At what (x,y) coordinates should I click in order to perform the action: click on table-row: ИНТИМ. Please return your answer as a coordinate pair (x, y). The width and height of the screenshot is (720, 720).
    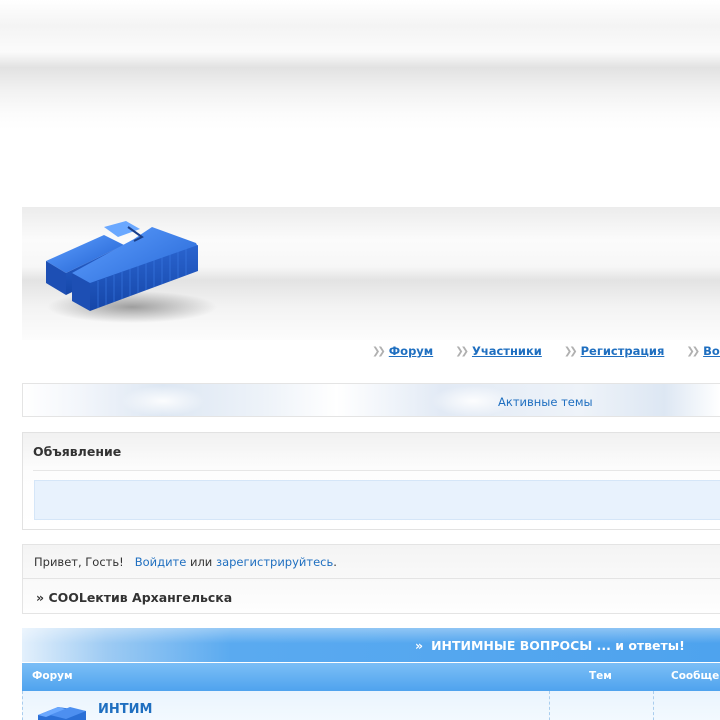
    Looking at the image, I should click on (371, 705).